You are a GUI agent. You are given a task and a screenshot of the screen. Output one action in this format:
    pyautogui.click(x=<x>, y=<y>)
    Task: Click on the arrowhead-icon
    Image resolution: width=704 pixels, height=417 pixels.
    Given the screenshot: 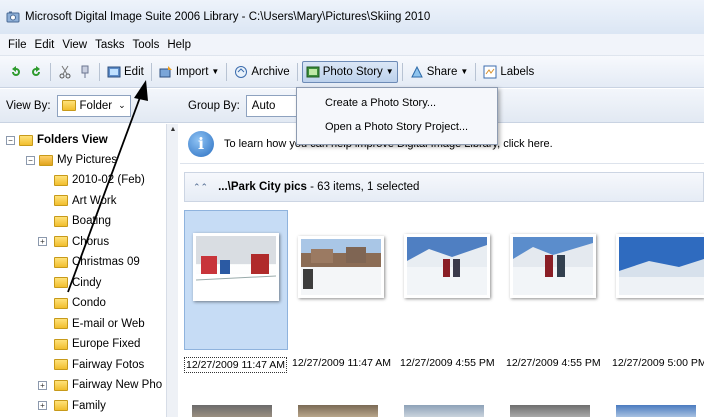 What is the action you would take?
    pyautogui.click(x=141, y=90)
    